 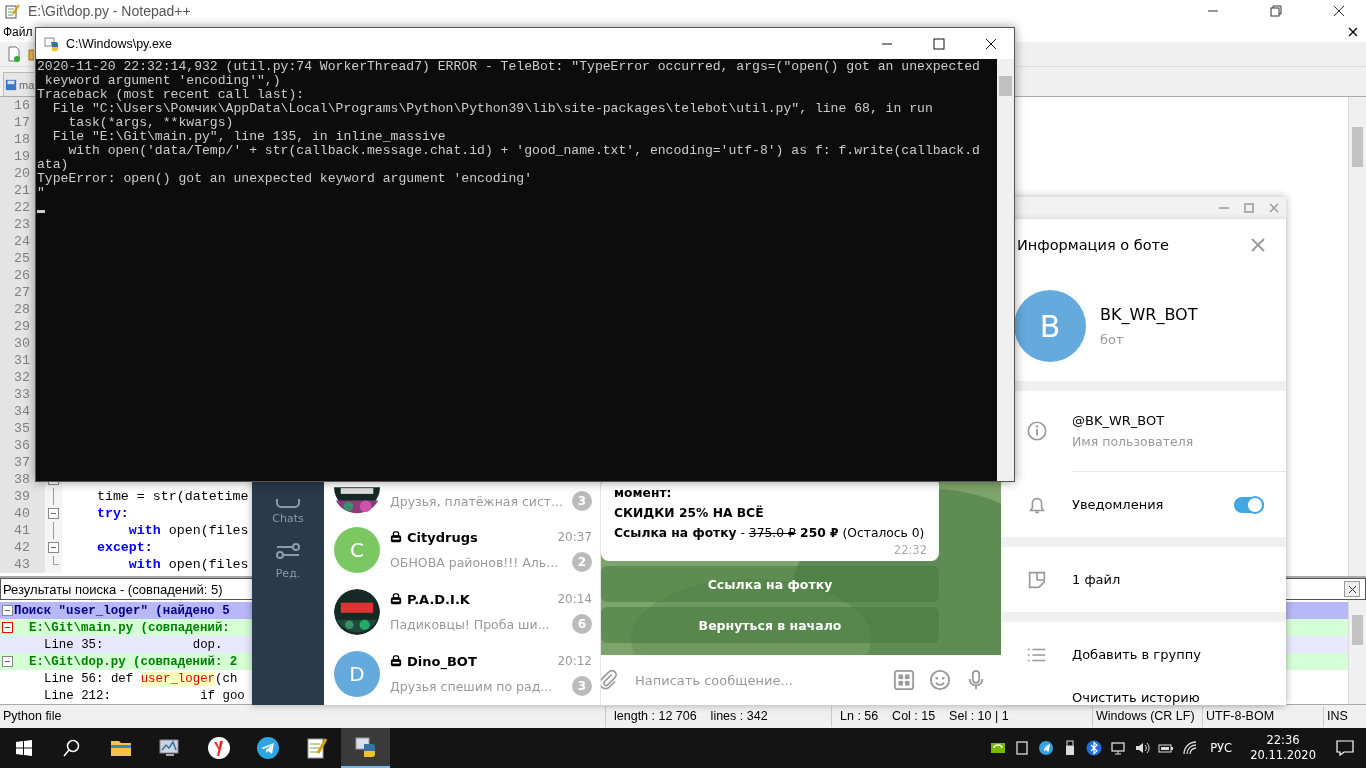 What do you see at coordinates (438, 599) in the screenshot?
I see `chat-name: P.A.D.I.K` at bounding box center [438, 599].